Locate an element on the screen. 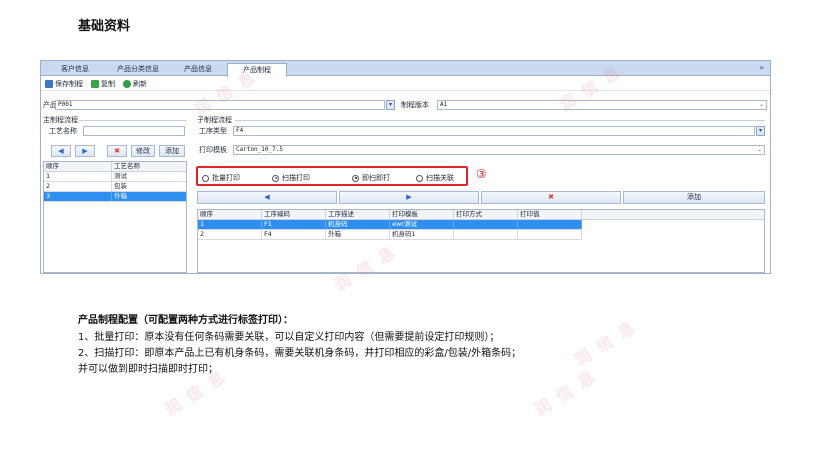 This screenshot has width=820, height=461. radio-scan-link: 扫描关联 is located at coordinates (435, 178).